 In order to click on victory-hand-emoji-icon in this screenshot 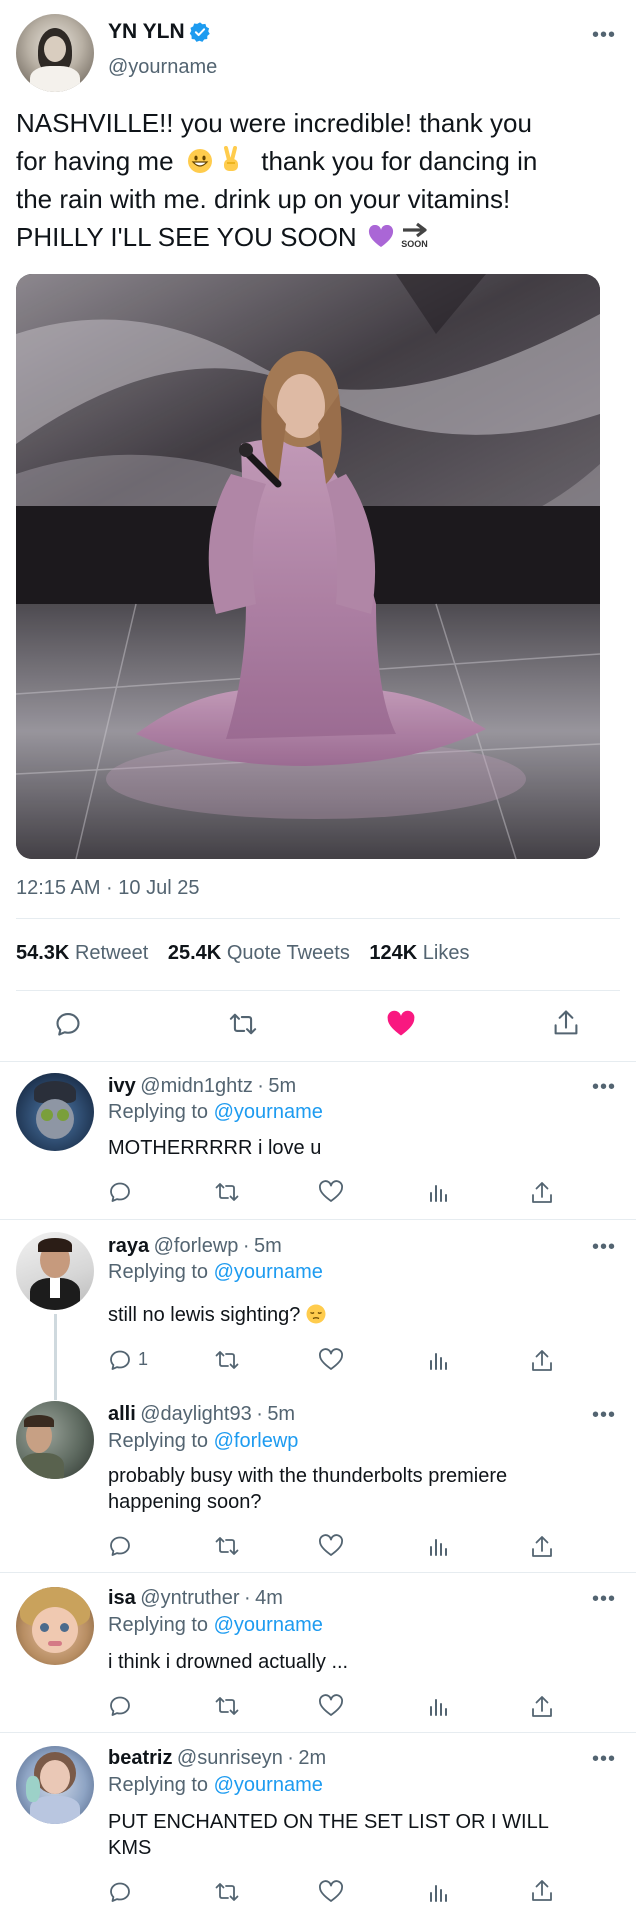, I will do `click(231, 160)`.